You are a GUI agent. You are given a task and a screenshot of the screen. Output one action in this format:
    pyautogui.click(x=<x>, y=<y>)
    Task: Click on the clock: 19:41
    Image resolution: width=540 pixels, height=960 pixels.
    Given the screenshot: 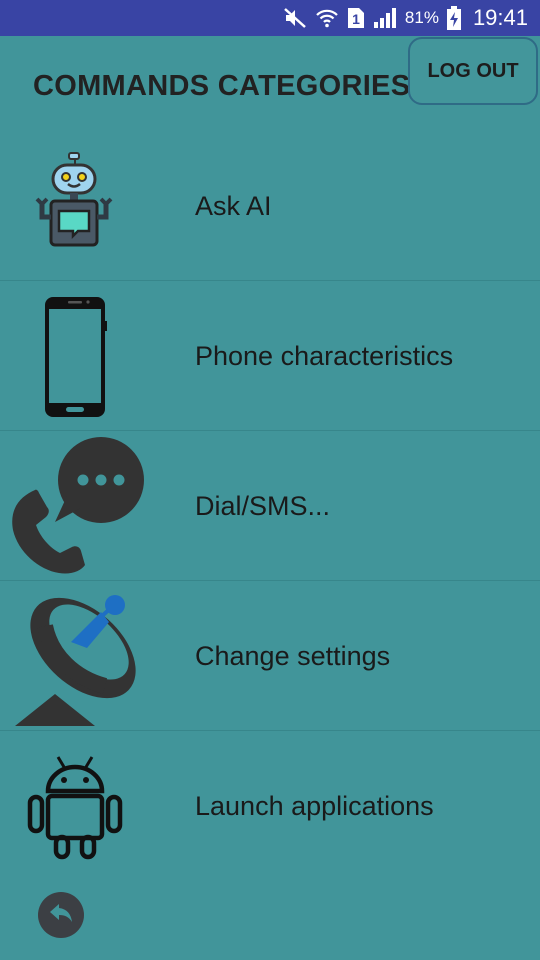 What is the action you would take?
    pyautogui.click(x=500, y=17)
    